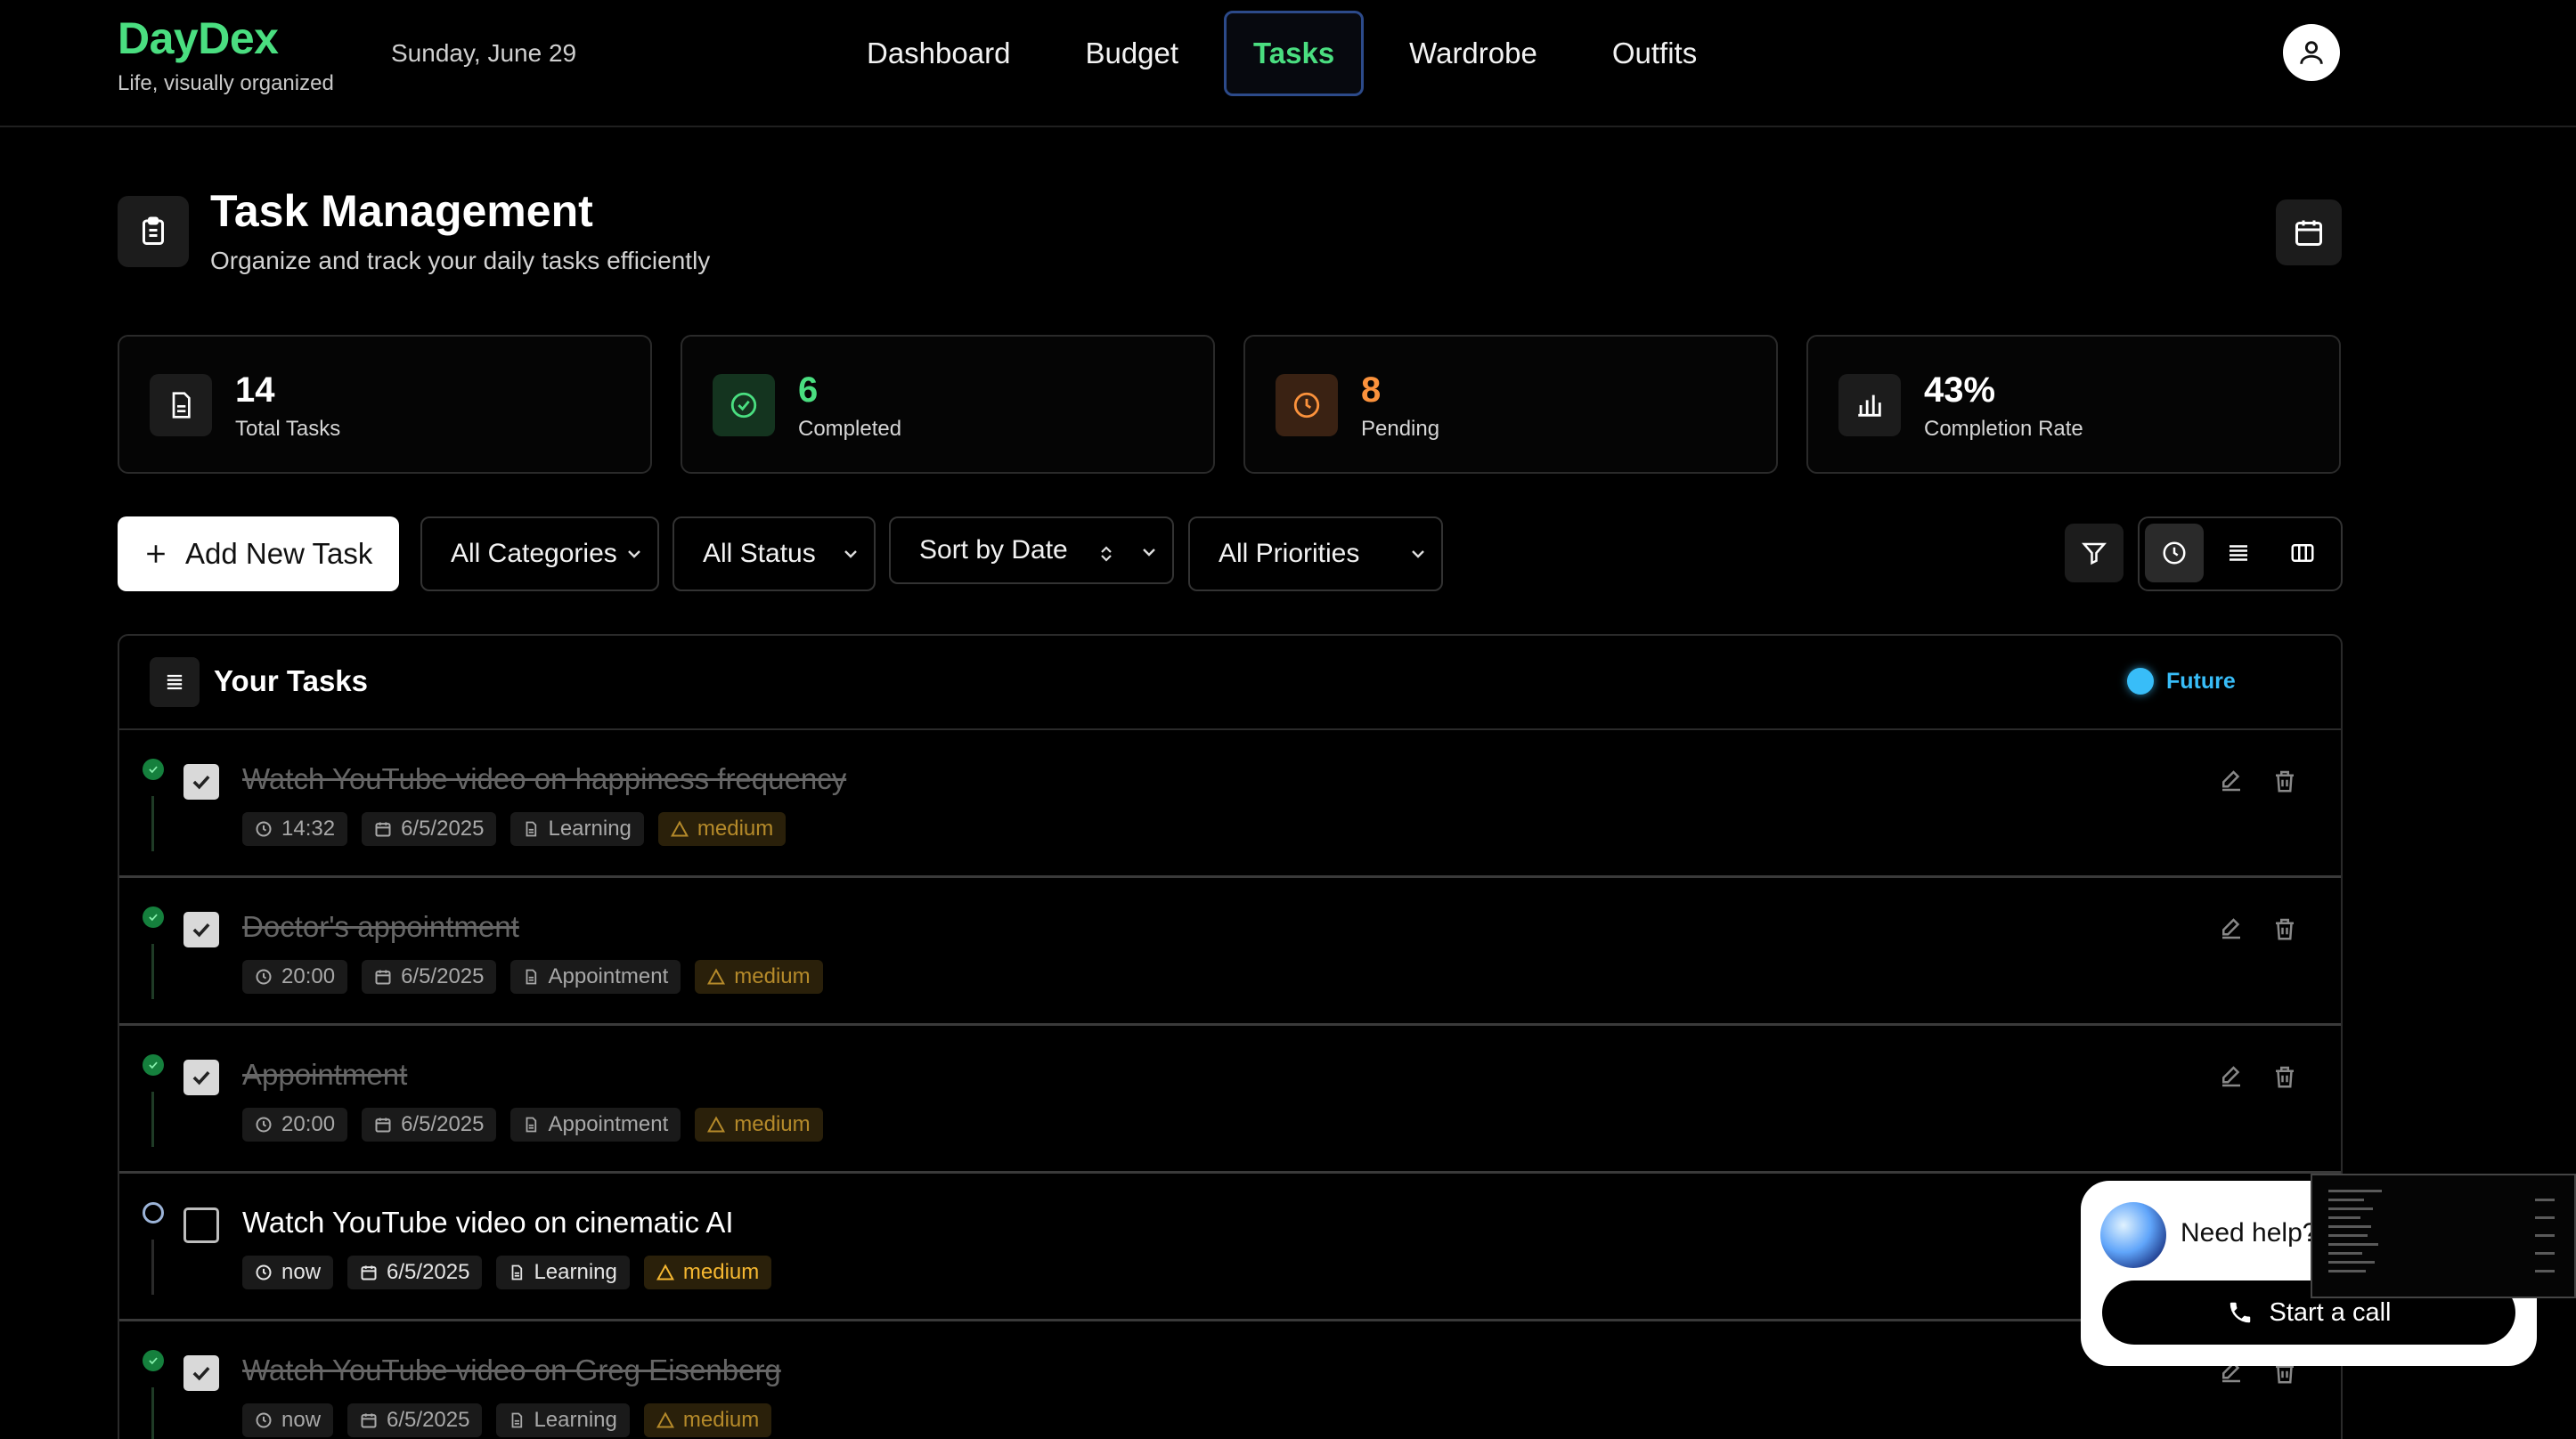 The width and height of the screenshot is (2576, 1439). What do you see at coordinates (1315, 553) in the screenshot?
I see `priority-select: All Priorities` at bounding box center [1315, 553].